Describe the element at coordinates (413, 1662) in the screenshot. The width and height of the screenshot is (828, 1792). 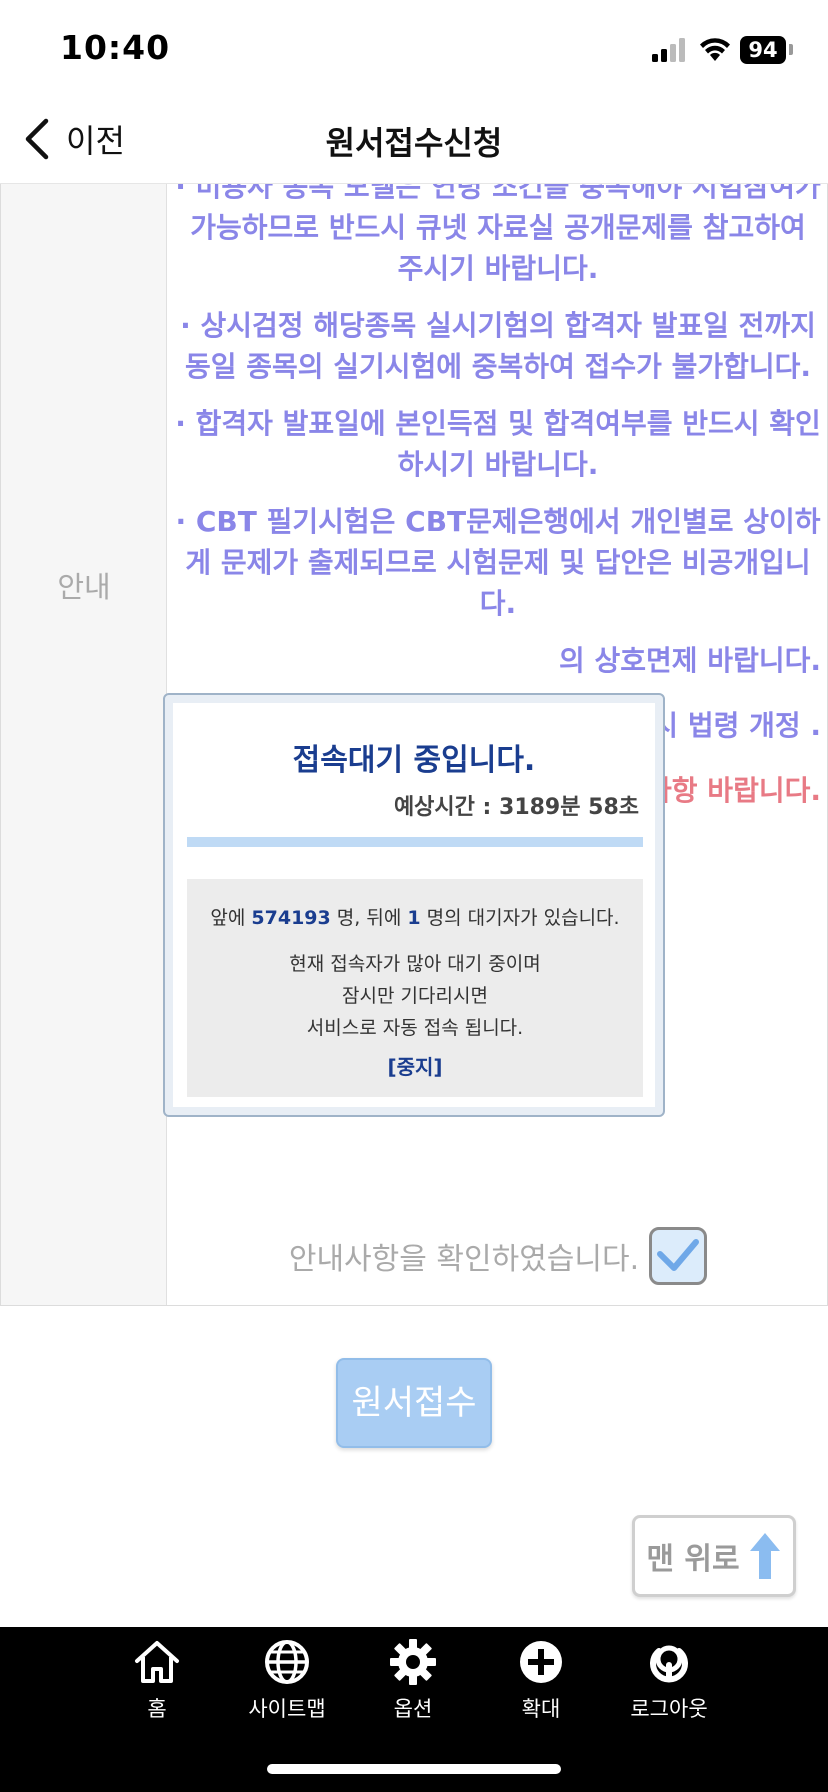
I see `gear-icon` at that location.